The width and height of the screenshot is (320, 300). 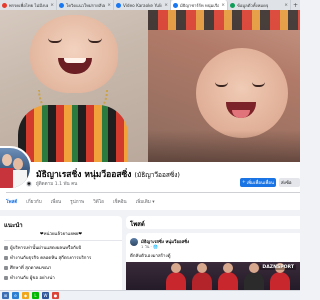 I want to click on posts-title: โพสต์, so click(x=137, y=224).